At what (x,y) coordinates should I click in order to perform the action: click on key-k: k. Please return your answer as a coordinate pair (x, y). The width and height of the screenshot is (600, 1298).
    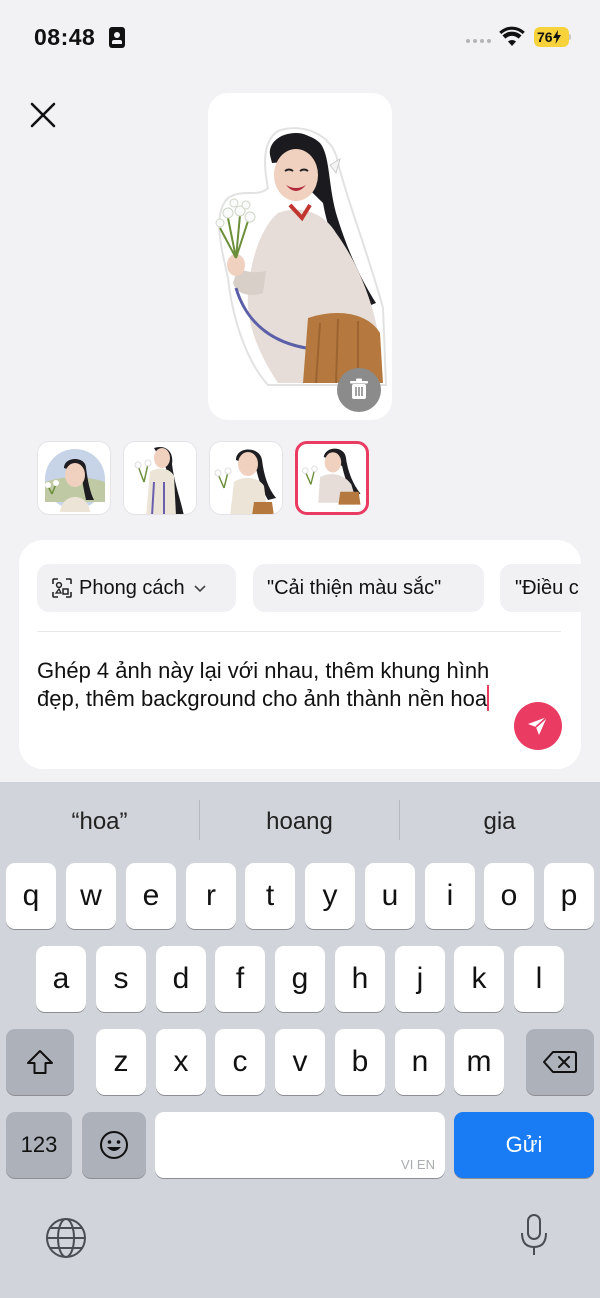
    Looking at the image, I should click on (479, 979).